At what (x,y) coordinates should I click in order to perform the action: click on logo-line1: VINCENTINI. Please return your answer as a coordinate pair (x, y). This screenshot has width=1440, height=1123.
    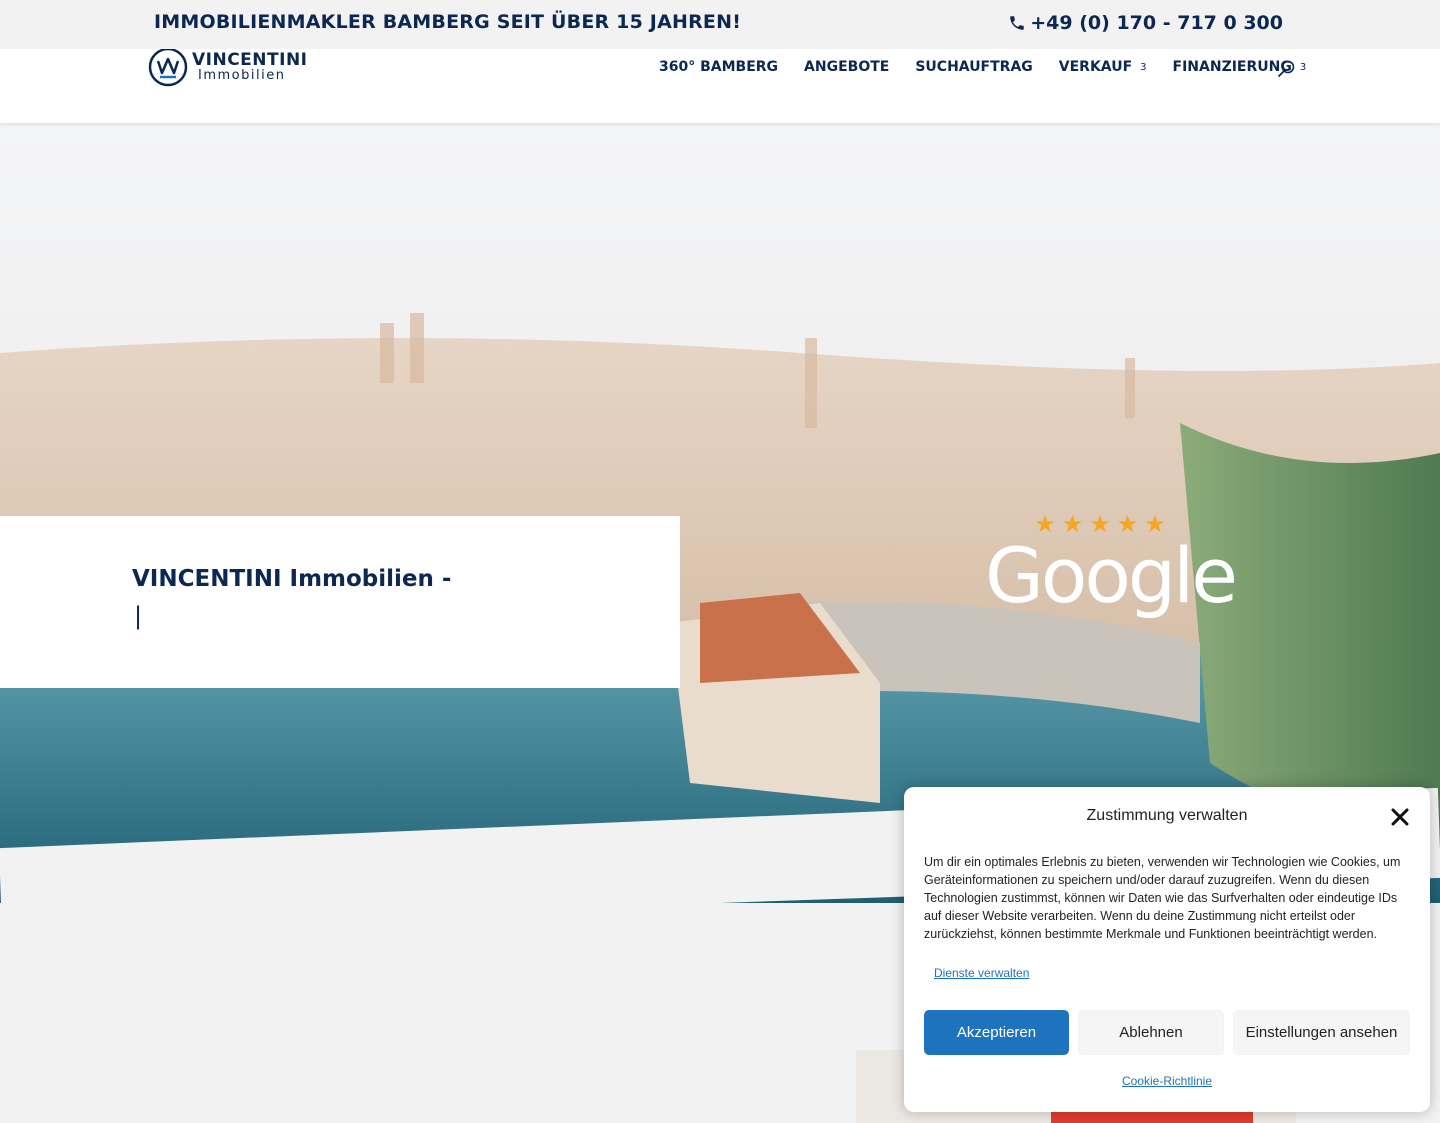
    Looking at the image, I should click on (250, 60).